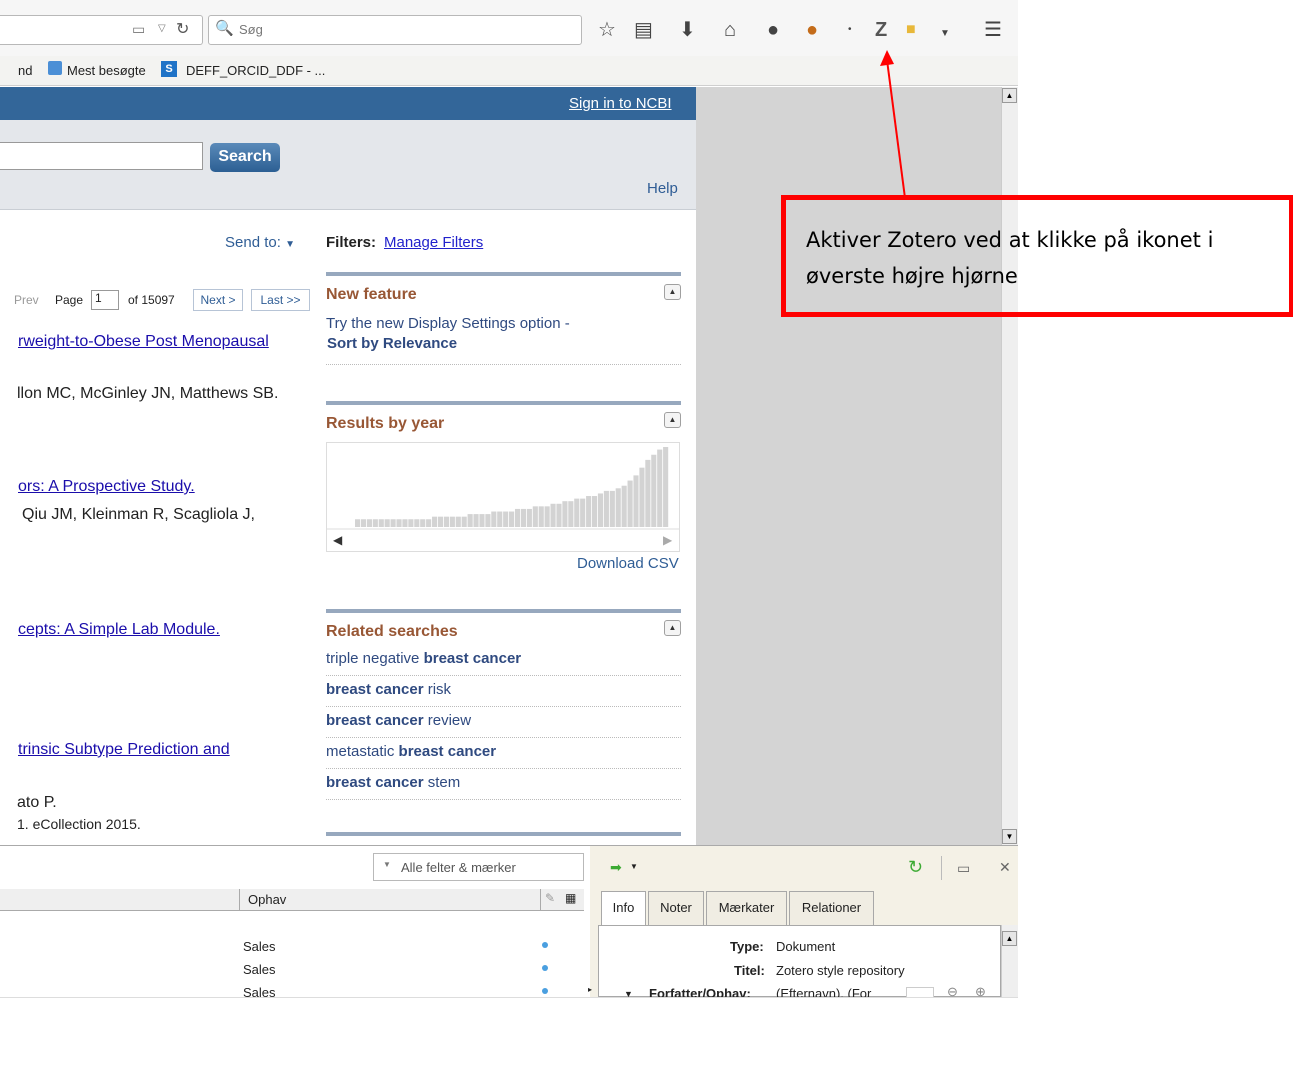  Describe the element at coordinates (26, 300) in the screenshot. I see `prev-page-link: Prev` at that location.